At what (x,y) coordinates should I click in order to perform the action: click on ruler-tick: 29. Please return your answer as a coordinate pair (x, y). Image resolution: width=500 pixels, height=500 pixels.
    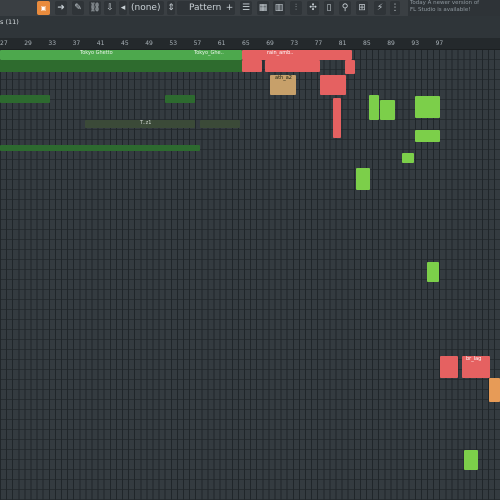
    Looking at the image, I should click on (28, 43).